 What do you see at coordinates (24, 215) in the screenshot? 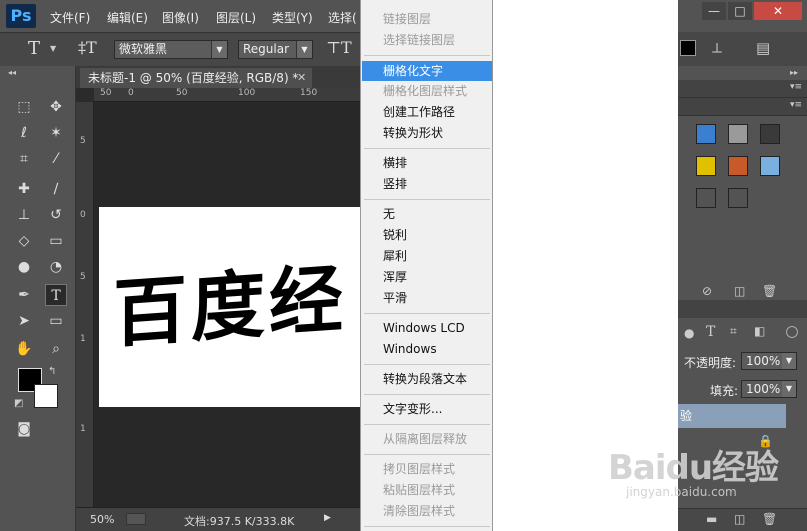
I see `clone-stamp-tool-icon: ⊥` at bounding box center [24, 215].